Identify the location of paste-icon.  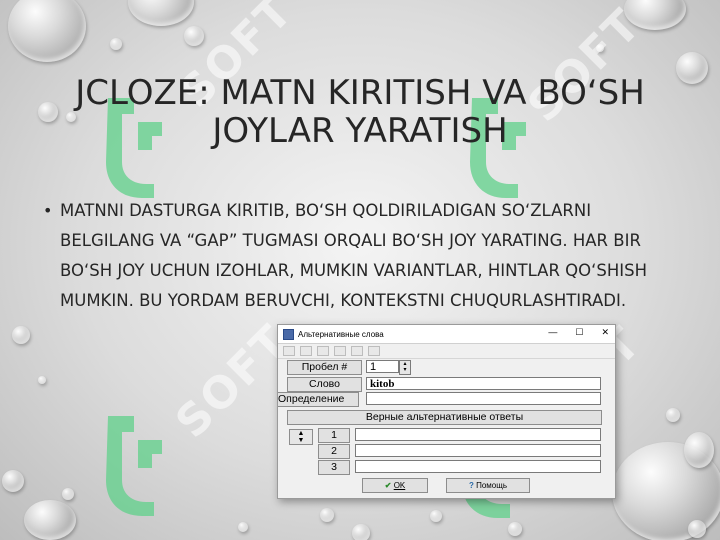
(340, 351).